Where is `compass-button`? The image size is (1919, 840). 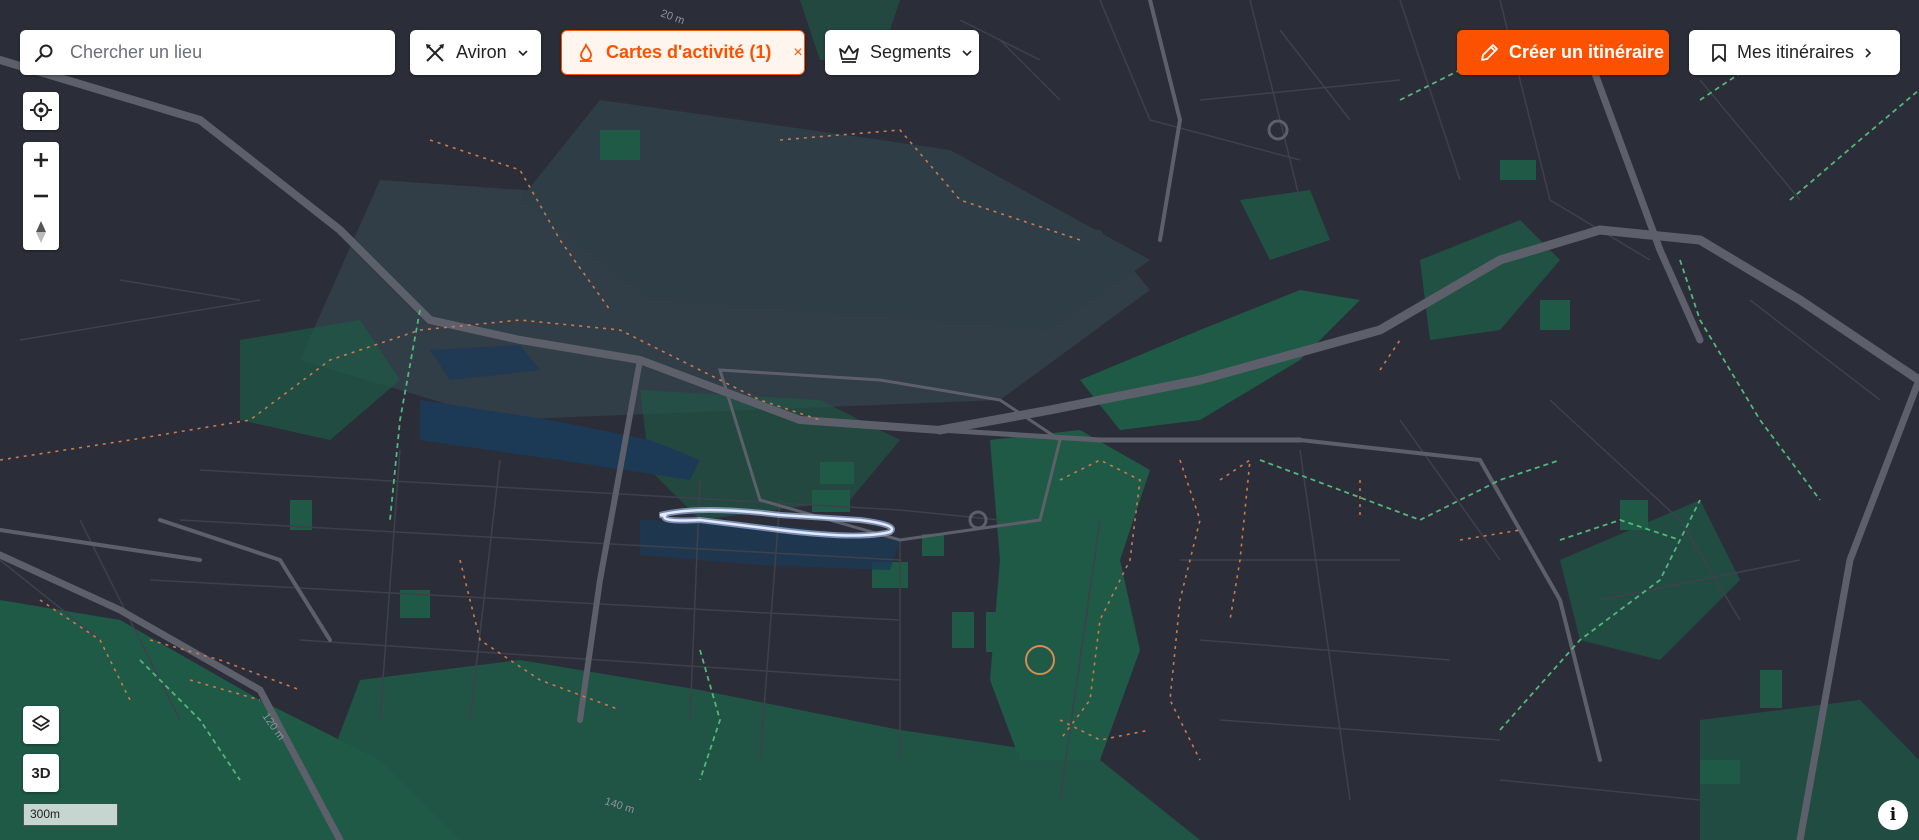
compass-button is located at coordinates (41, 232).